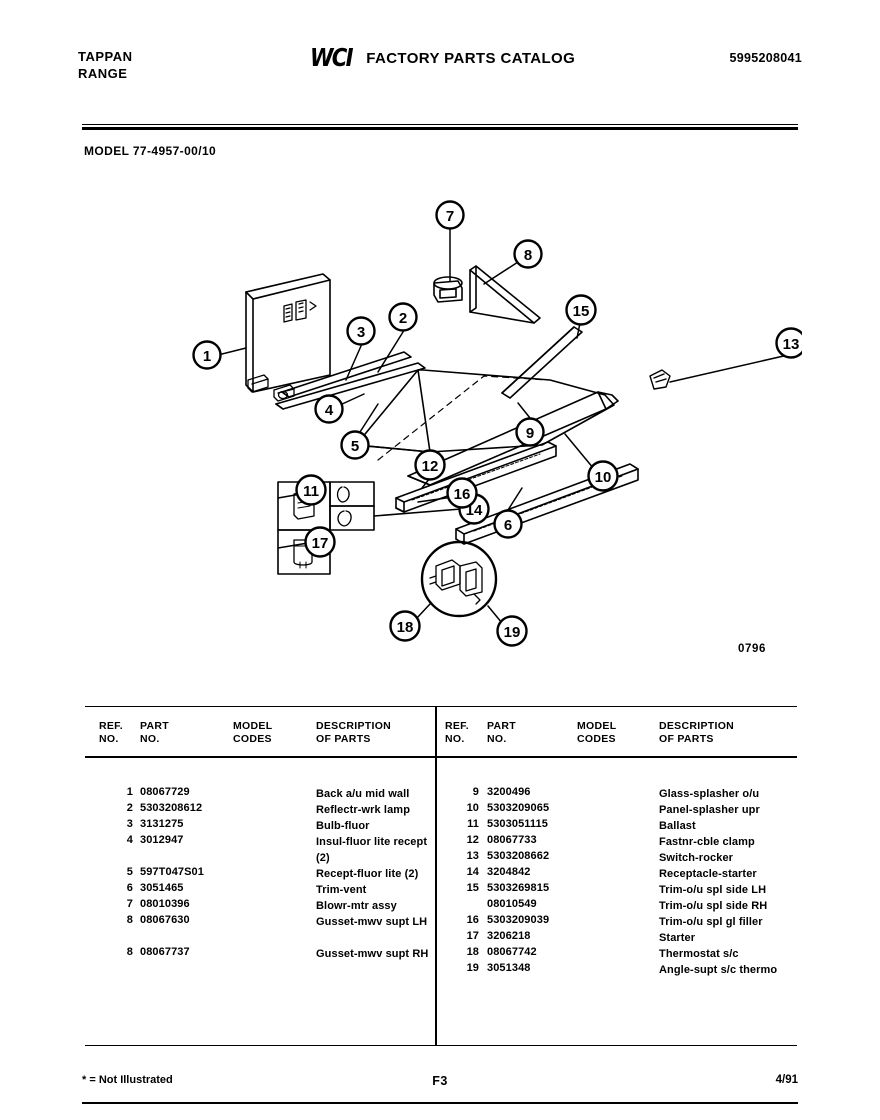  What do you see at coordinates (372, 922) in the screenshot?
I see `cell-description: Gusset-mwv supt LH` at bounding box center [372, 922].